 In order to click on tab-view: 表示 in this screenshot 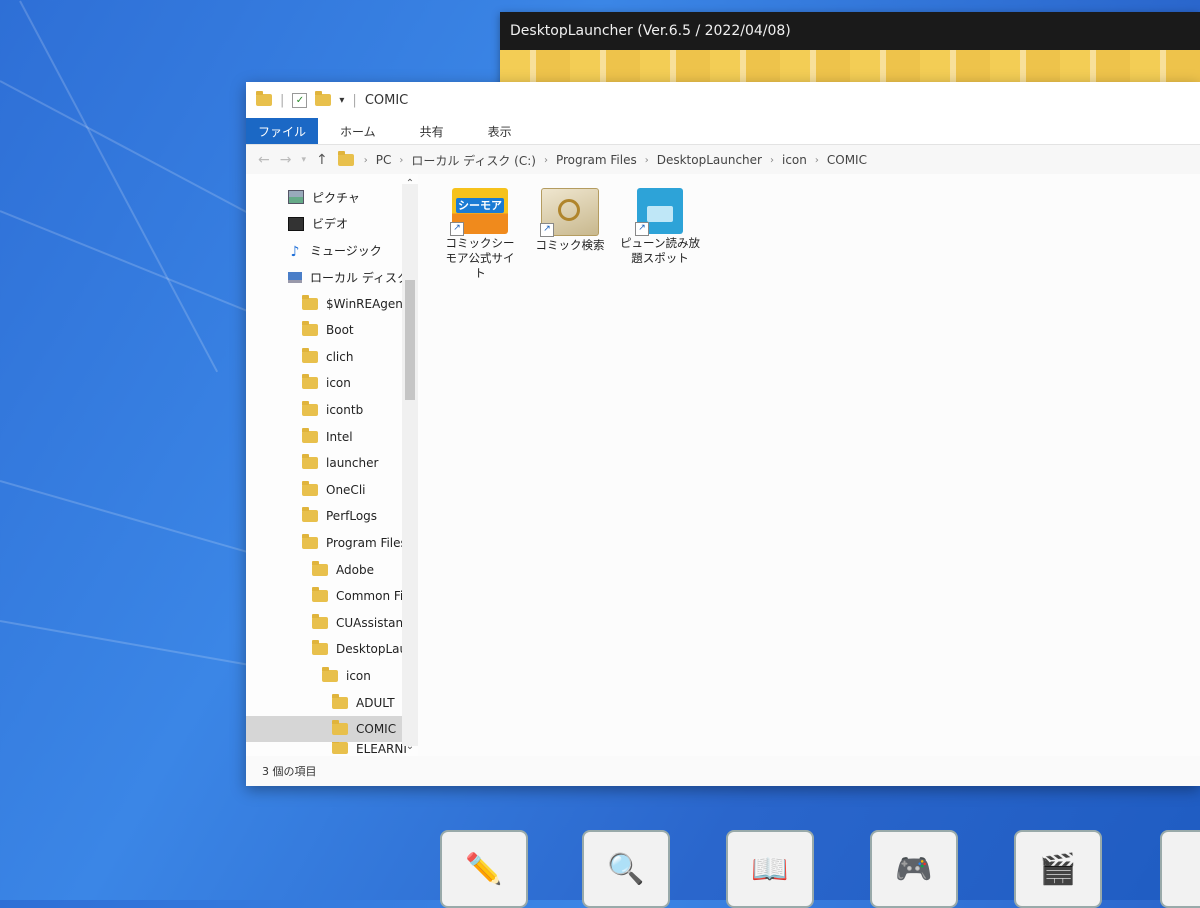, I will do `click(500, 131)`.